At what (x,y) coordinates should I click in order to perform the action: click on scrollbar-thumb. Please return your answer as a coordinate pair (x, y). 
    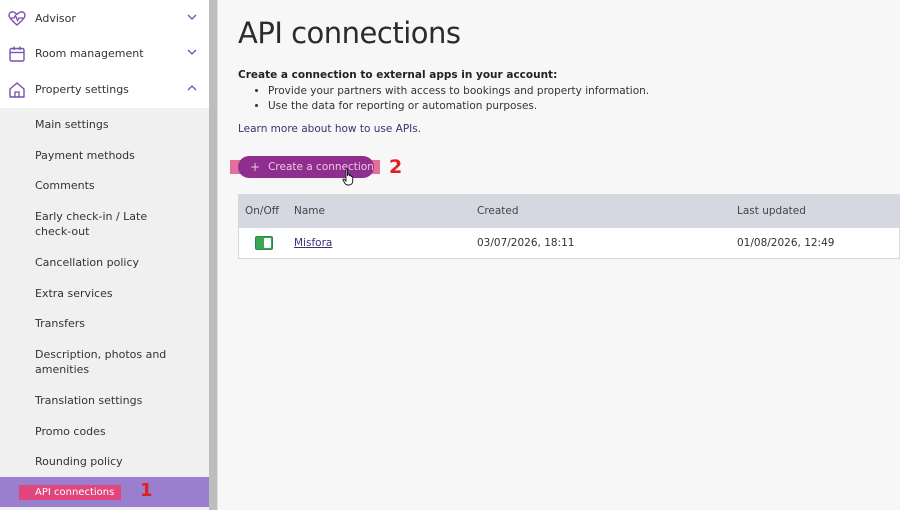
    Looking at the image, I should click on (213, 255).